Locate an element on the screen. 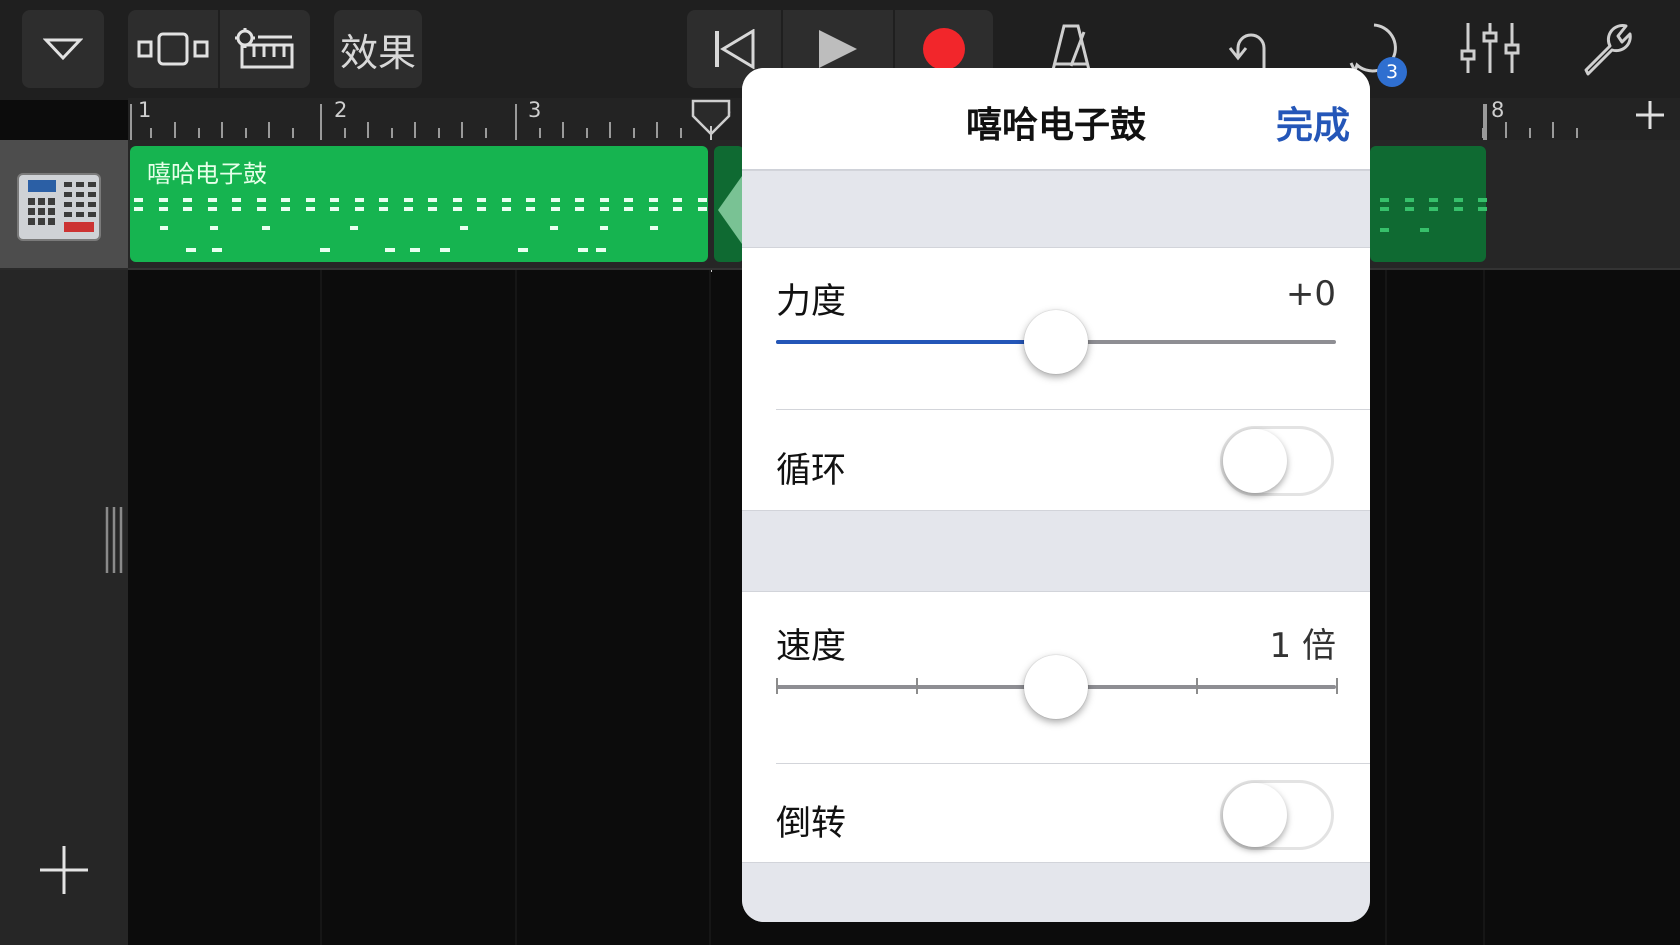  done-button: 完成 is located at coordinates (1313, 122).